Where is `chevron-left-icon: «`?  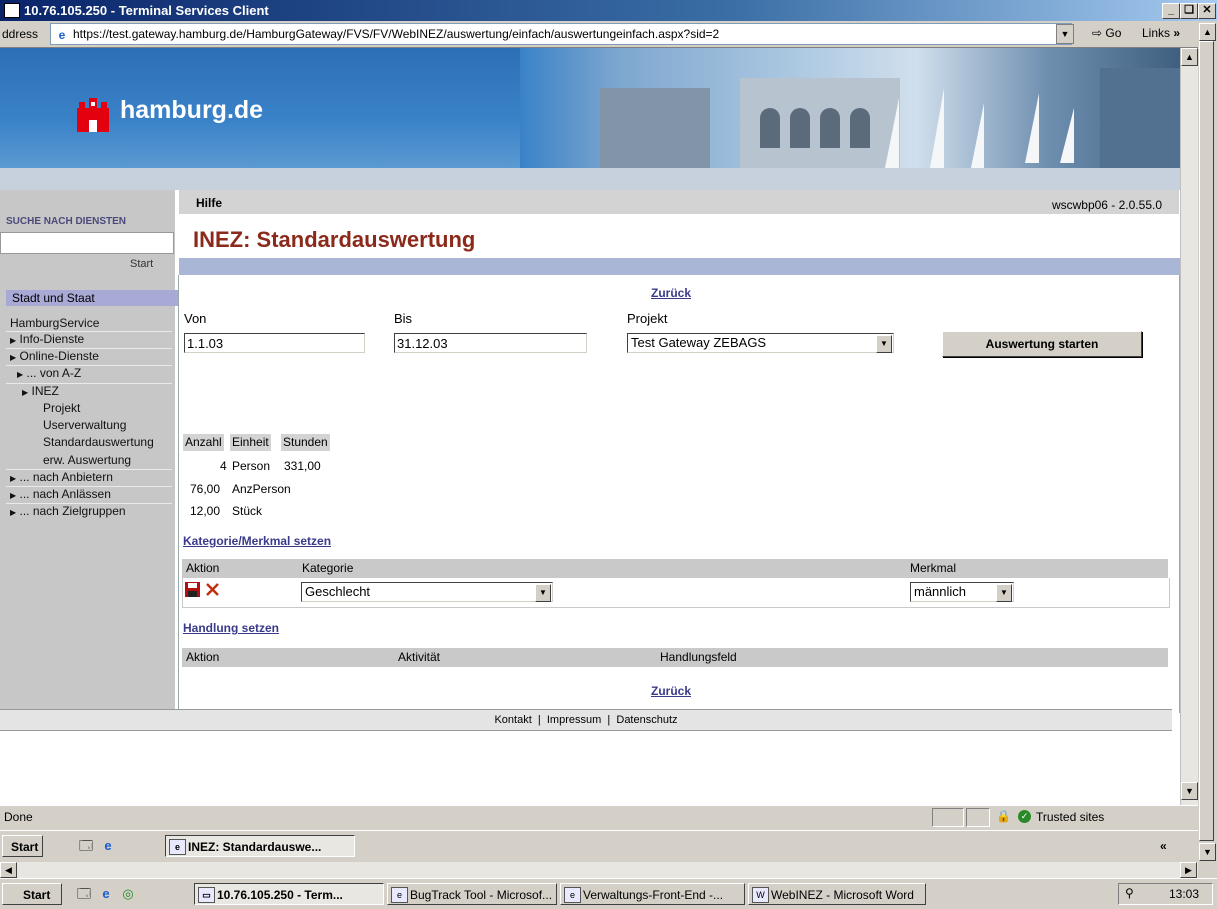
chevron-left-icon: « is located at coordinates (1163, 846).